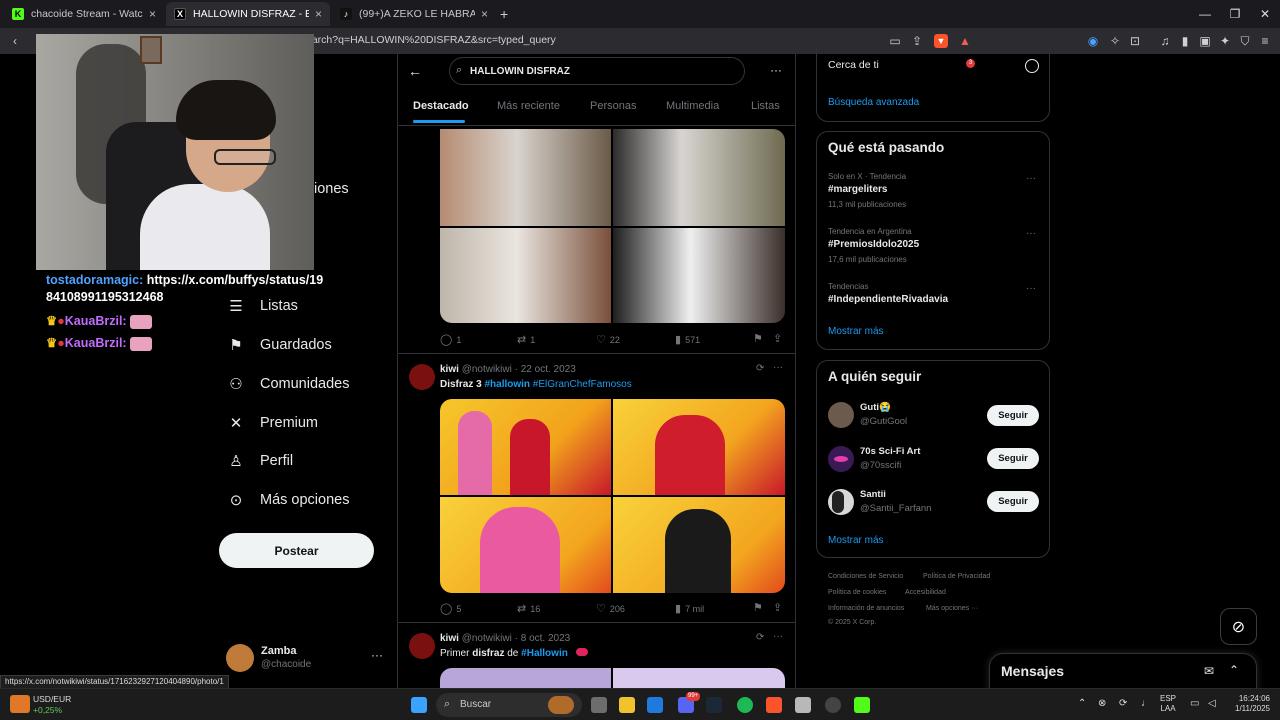 The width and height of the screenshot is (1280, 720). What do you see at coordinates (833, 705) in the screenshot?
I see `app-icon` at bounding box center [833, 705].